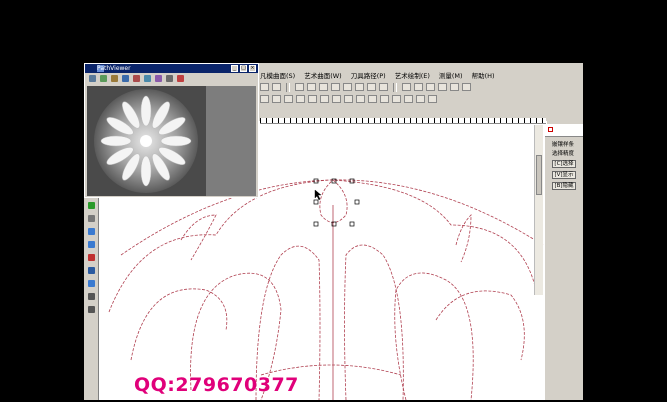  Describe the element at coordinates (318, 195) in the screenshot. I see `mouse-cursor` at that location.